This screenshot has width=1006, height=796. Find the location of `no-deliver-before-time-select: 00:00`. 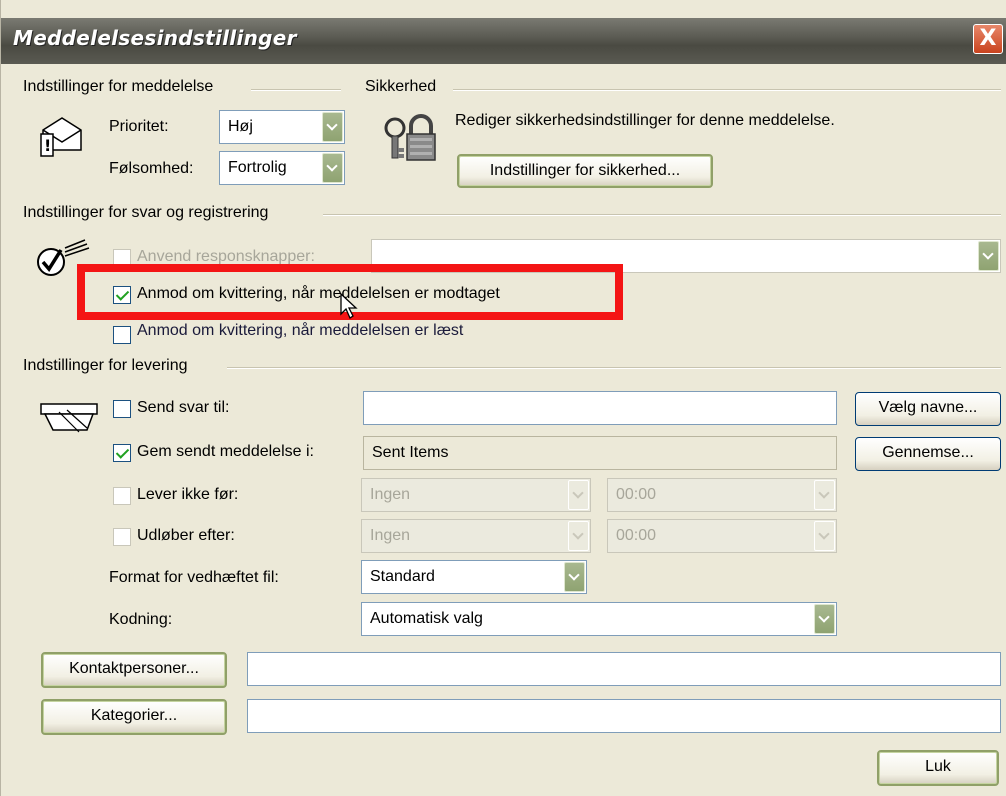

no-deliver-before-time-select: 00:00 is located at coordinates (722, 495).